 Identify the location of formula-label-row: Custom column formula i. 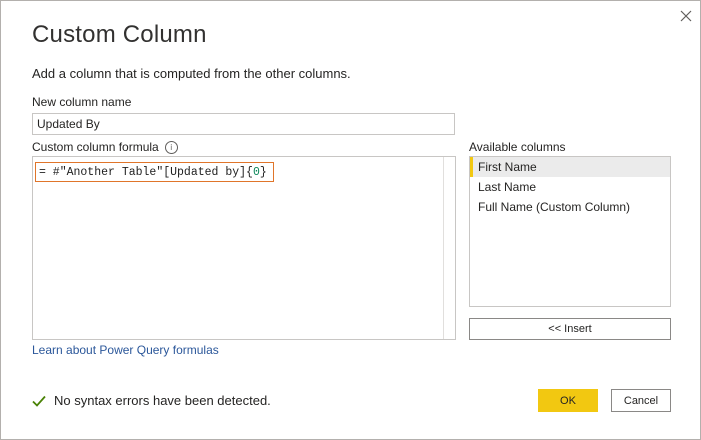
(105, 147).